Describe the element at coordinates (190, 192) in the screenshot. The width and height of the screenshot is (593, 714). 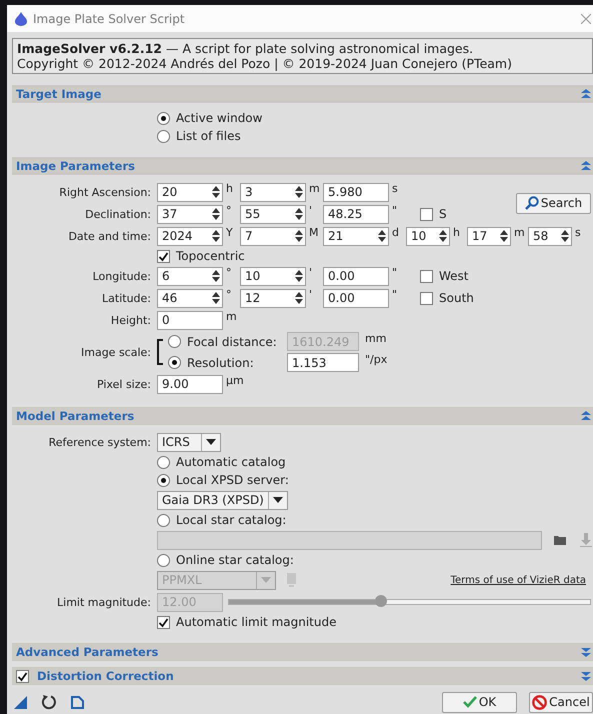
I see `spin-box: 20` at that location.